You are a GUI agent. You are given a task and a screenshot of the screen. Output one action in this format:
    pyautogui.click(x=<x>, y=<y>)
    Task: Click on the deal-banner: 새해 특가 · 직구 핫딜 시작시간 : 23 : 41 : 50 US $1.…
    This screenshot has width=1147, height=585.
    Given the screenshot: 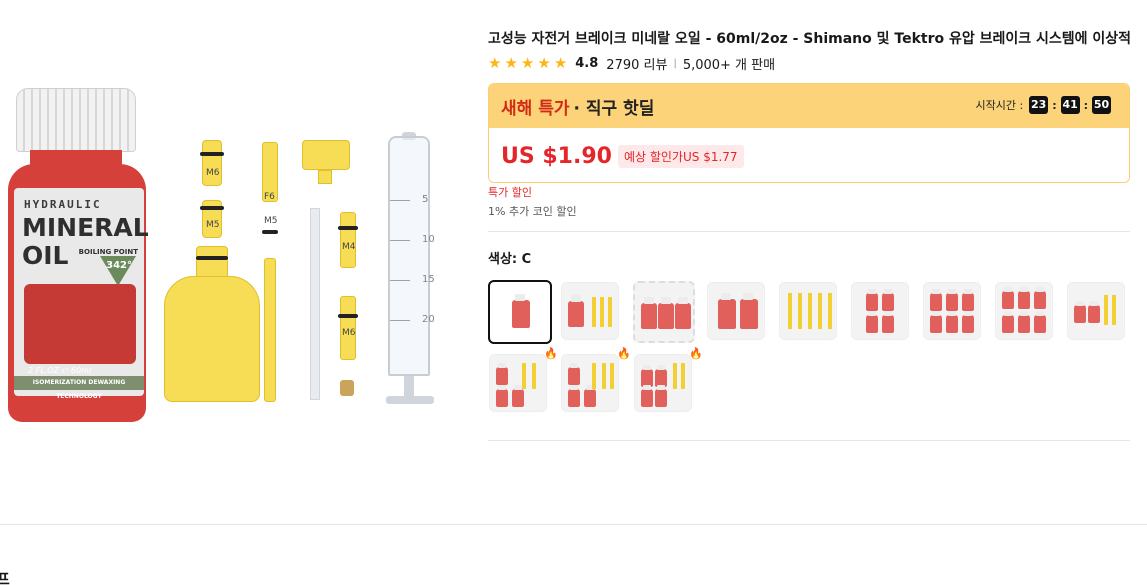 What is the action you would take?
    pyautogui.click(x=809, y=133)
    